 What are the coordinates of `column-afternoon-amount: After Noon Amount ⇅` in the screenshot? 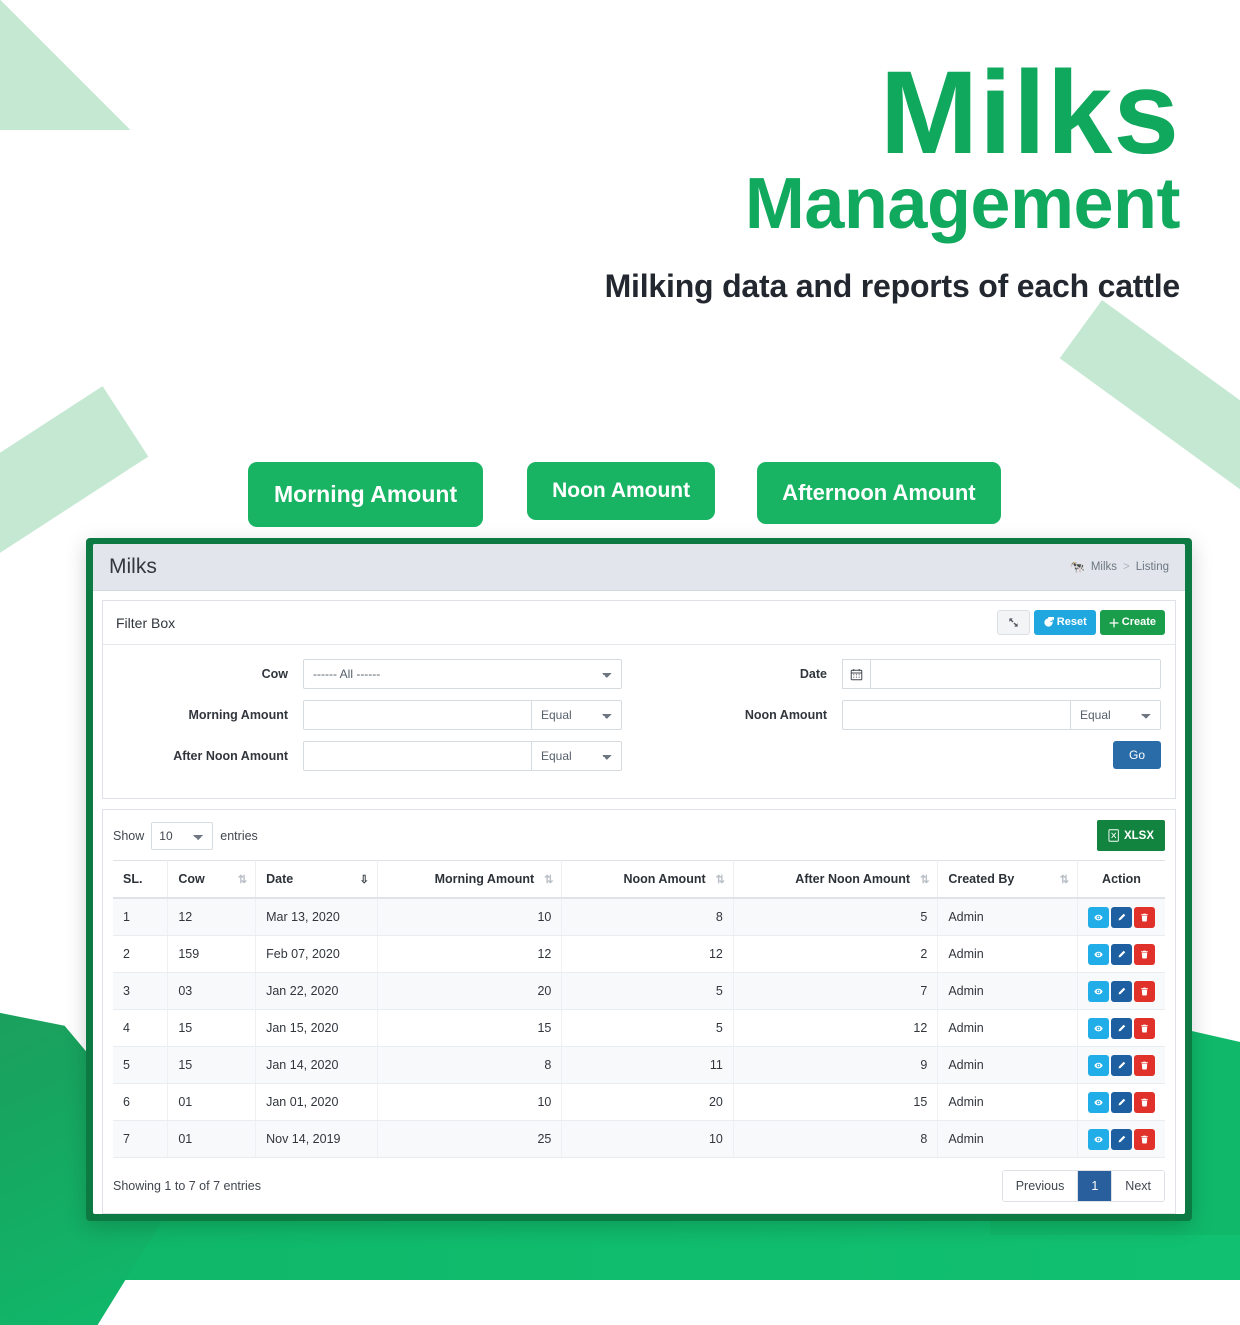 It's located at (836, 879).